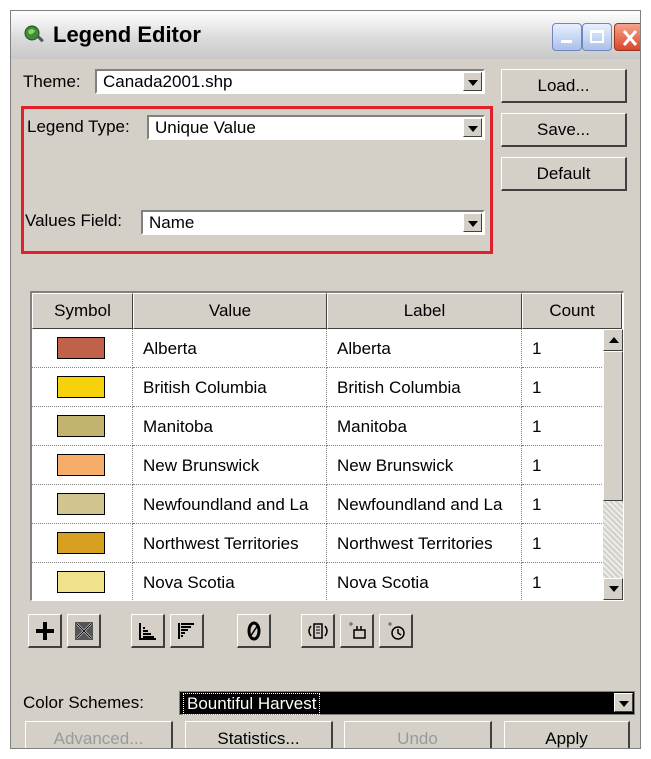  I want to click on column-header-value: Value, so click(230, 311).